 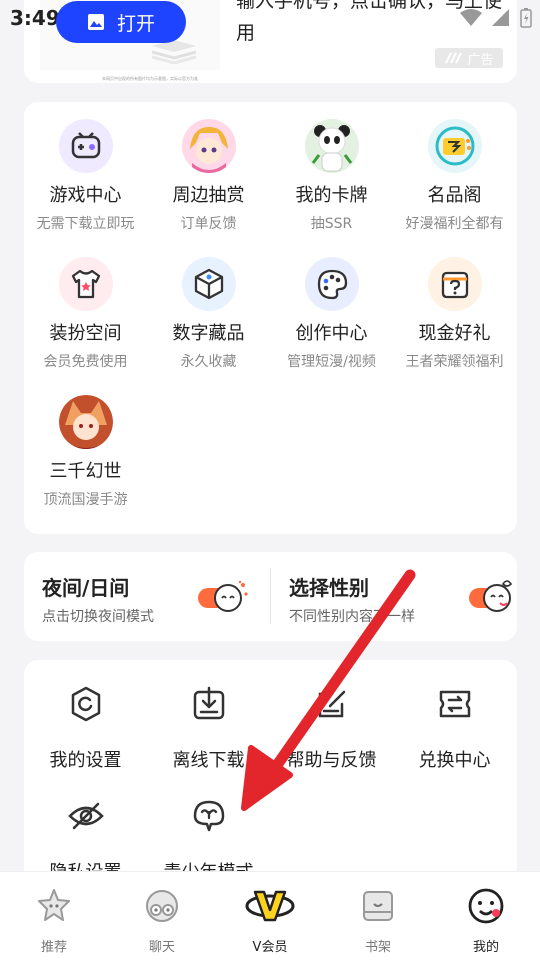 What do you see at coordinates (454, 333) in the screenshot?
I see `service-title: 现金好礼` at bounding box center [454, 333].